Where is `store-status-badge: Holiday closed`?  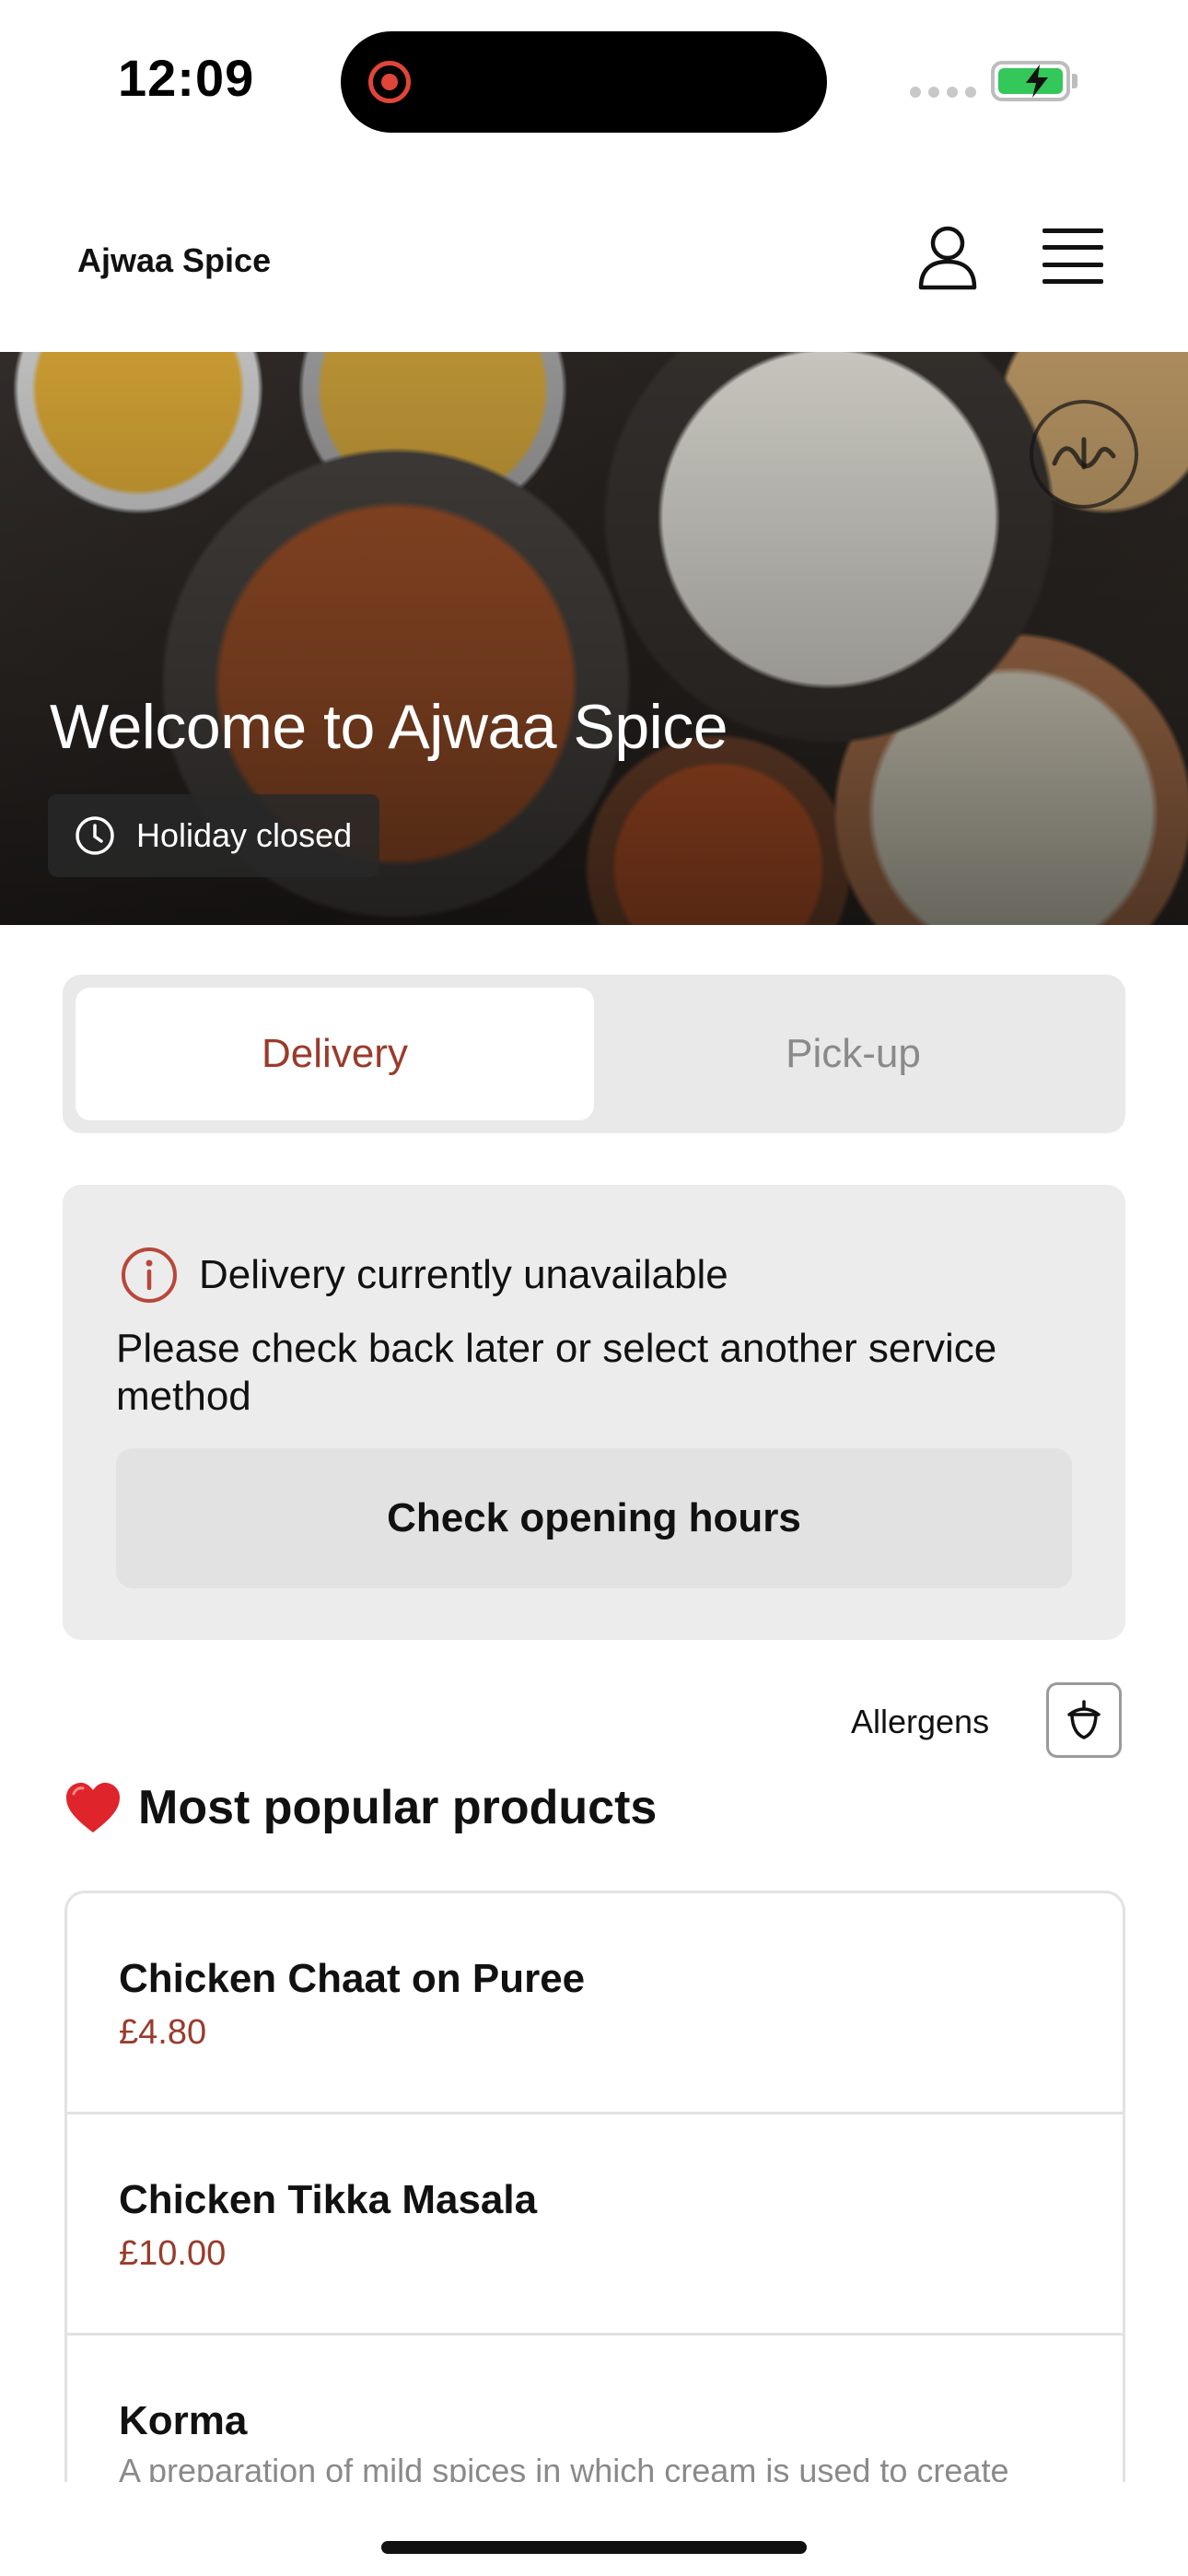
store-status-badge: Holiday closed is located at coordinates (214, 835).